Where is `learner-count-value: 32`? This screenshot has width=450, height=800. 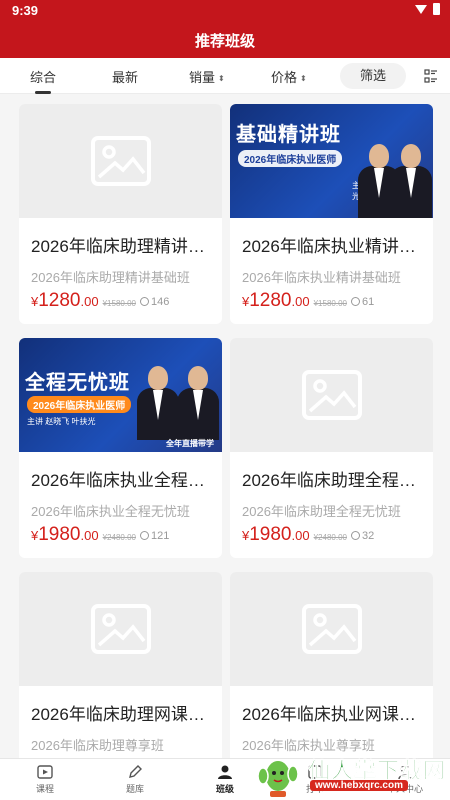
learner-count-value: 32 is located at coordinates (368, 535).